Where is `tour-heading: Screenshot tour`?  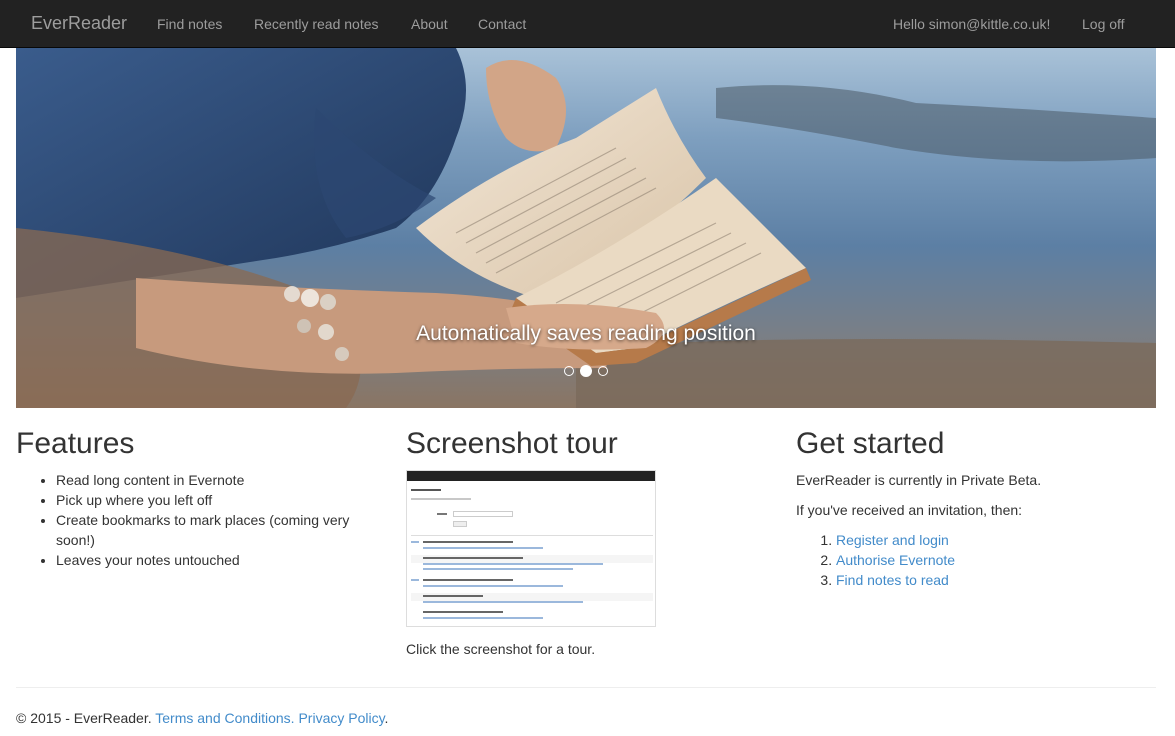 tour-heading: Screenshot tour is located at coordinates (512, 443).